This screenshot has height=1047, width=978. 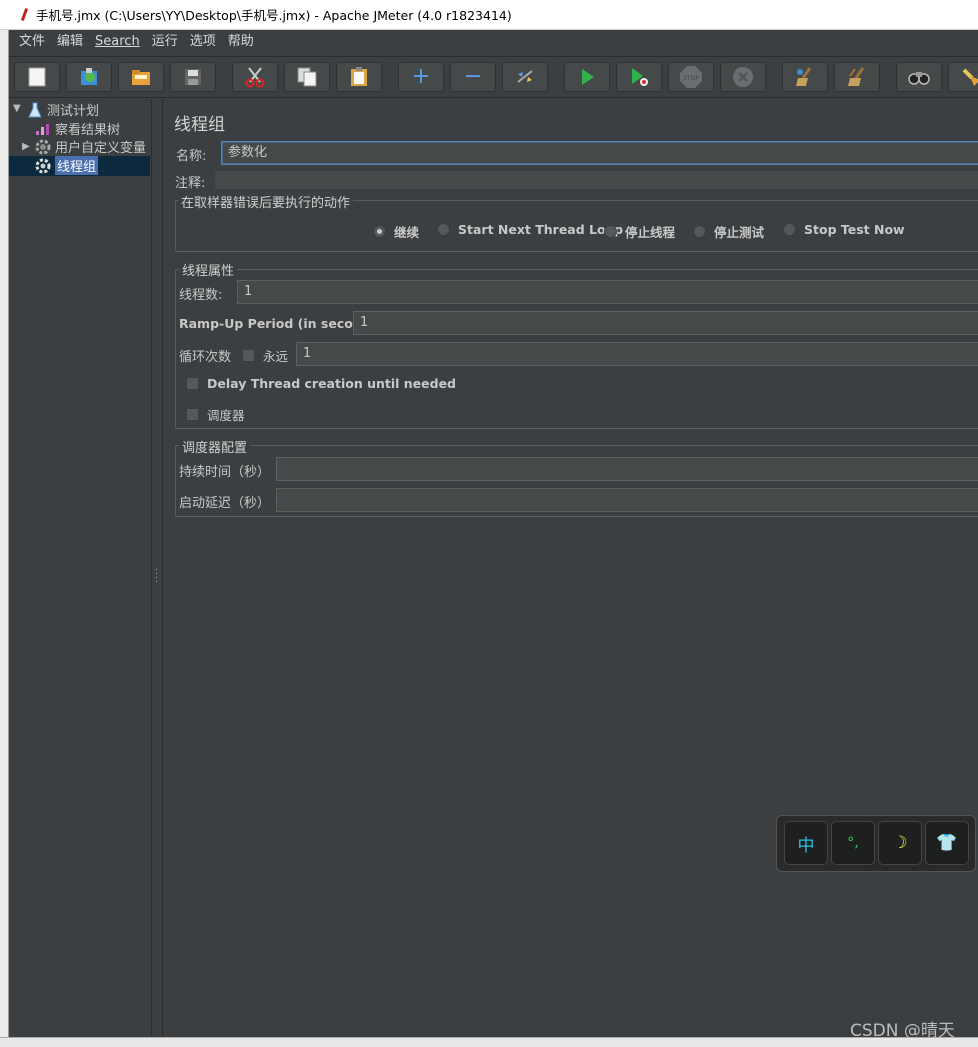 What do you see at coordinates (665, 323) in the screenshot?
I see `rampup-field: 1` at bounding box center [665, 323].